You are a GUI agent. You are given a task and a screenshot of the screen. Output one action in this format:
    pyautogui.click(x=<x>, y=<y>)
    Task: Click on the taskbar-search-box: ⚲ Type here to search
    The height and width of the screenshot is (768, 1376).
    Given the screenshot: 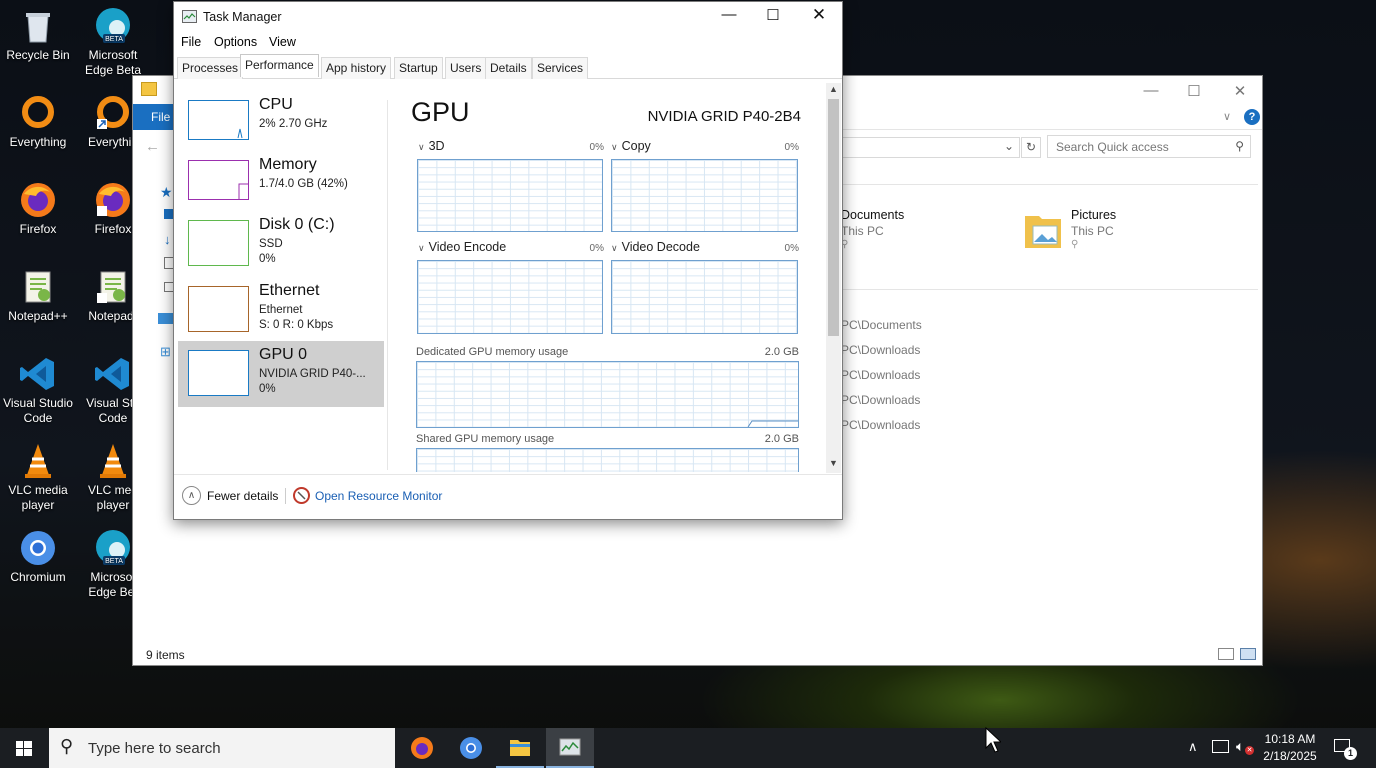 What is the action you would take?
    pyautogui.click(x=222, y=748)
    